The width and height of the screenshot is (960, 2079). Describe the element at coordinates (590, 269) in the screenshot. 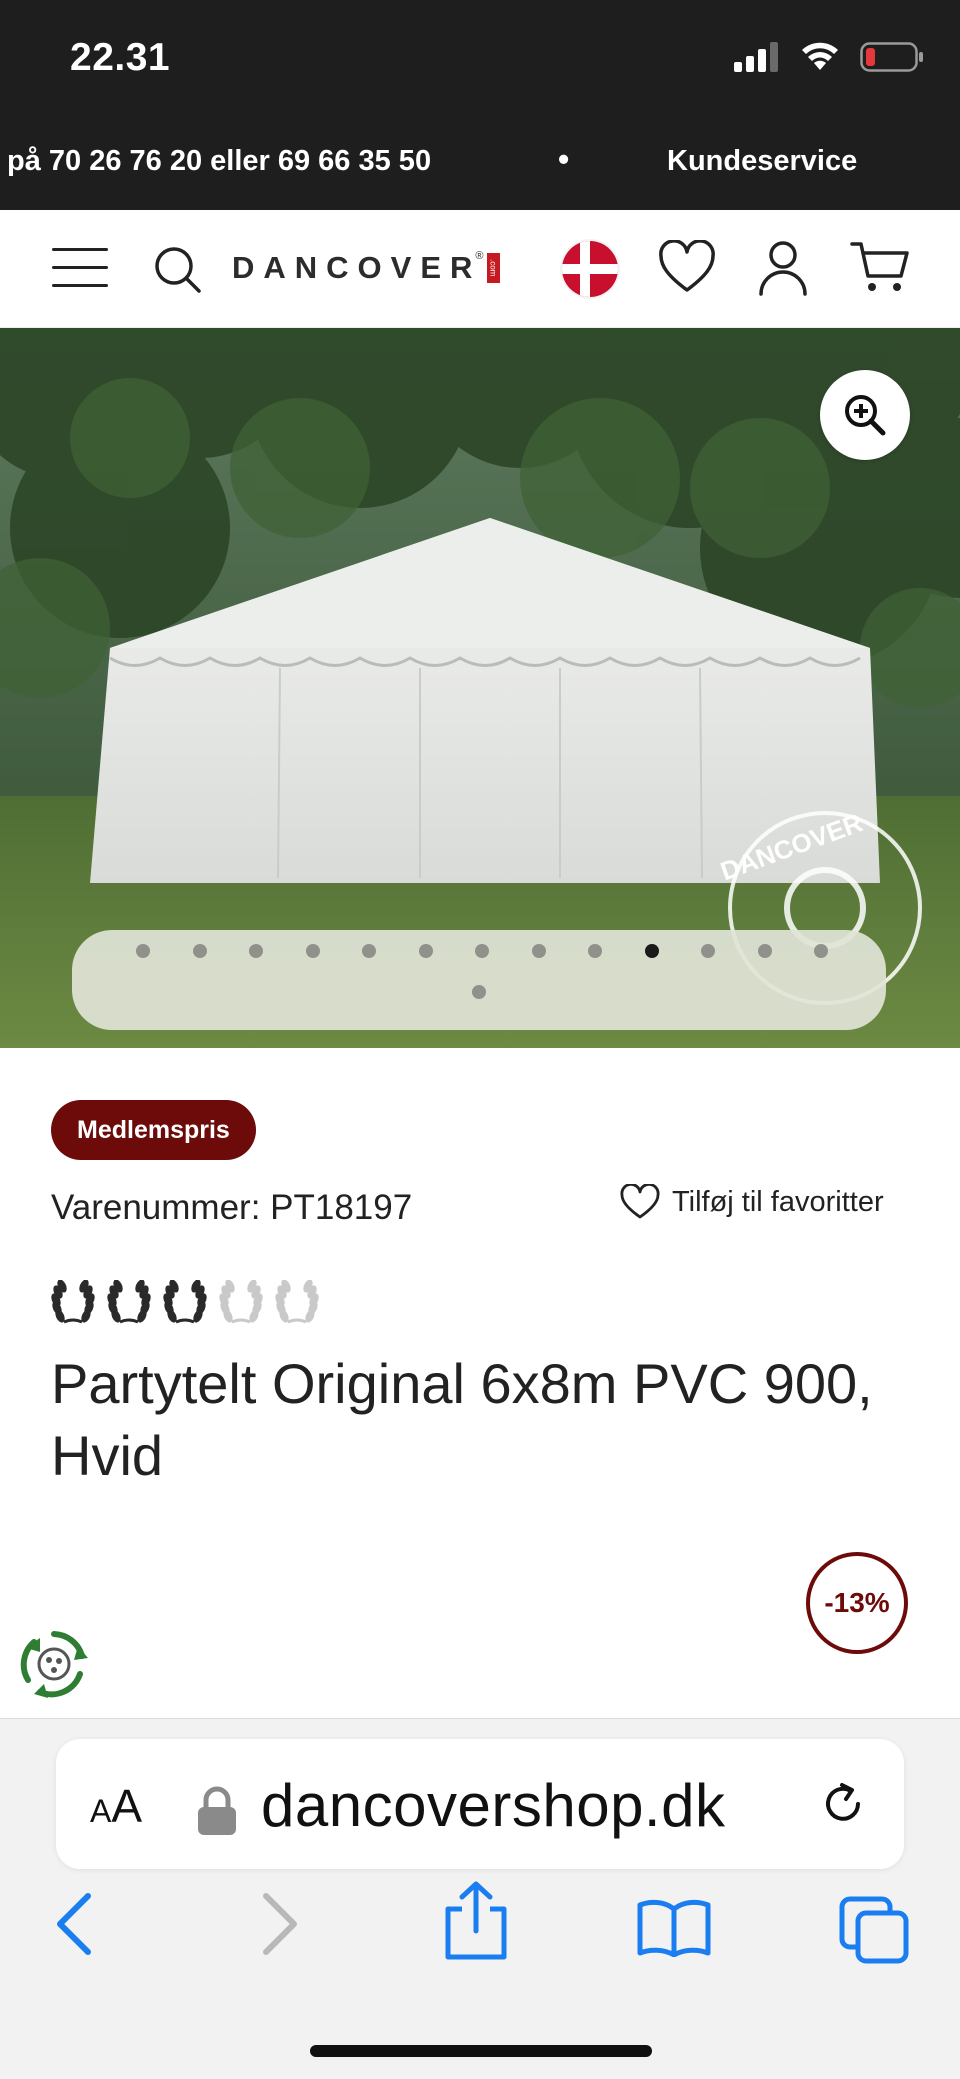

I see `denmark-flag-icon` at that location.